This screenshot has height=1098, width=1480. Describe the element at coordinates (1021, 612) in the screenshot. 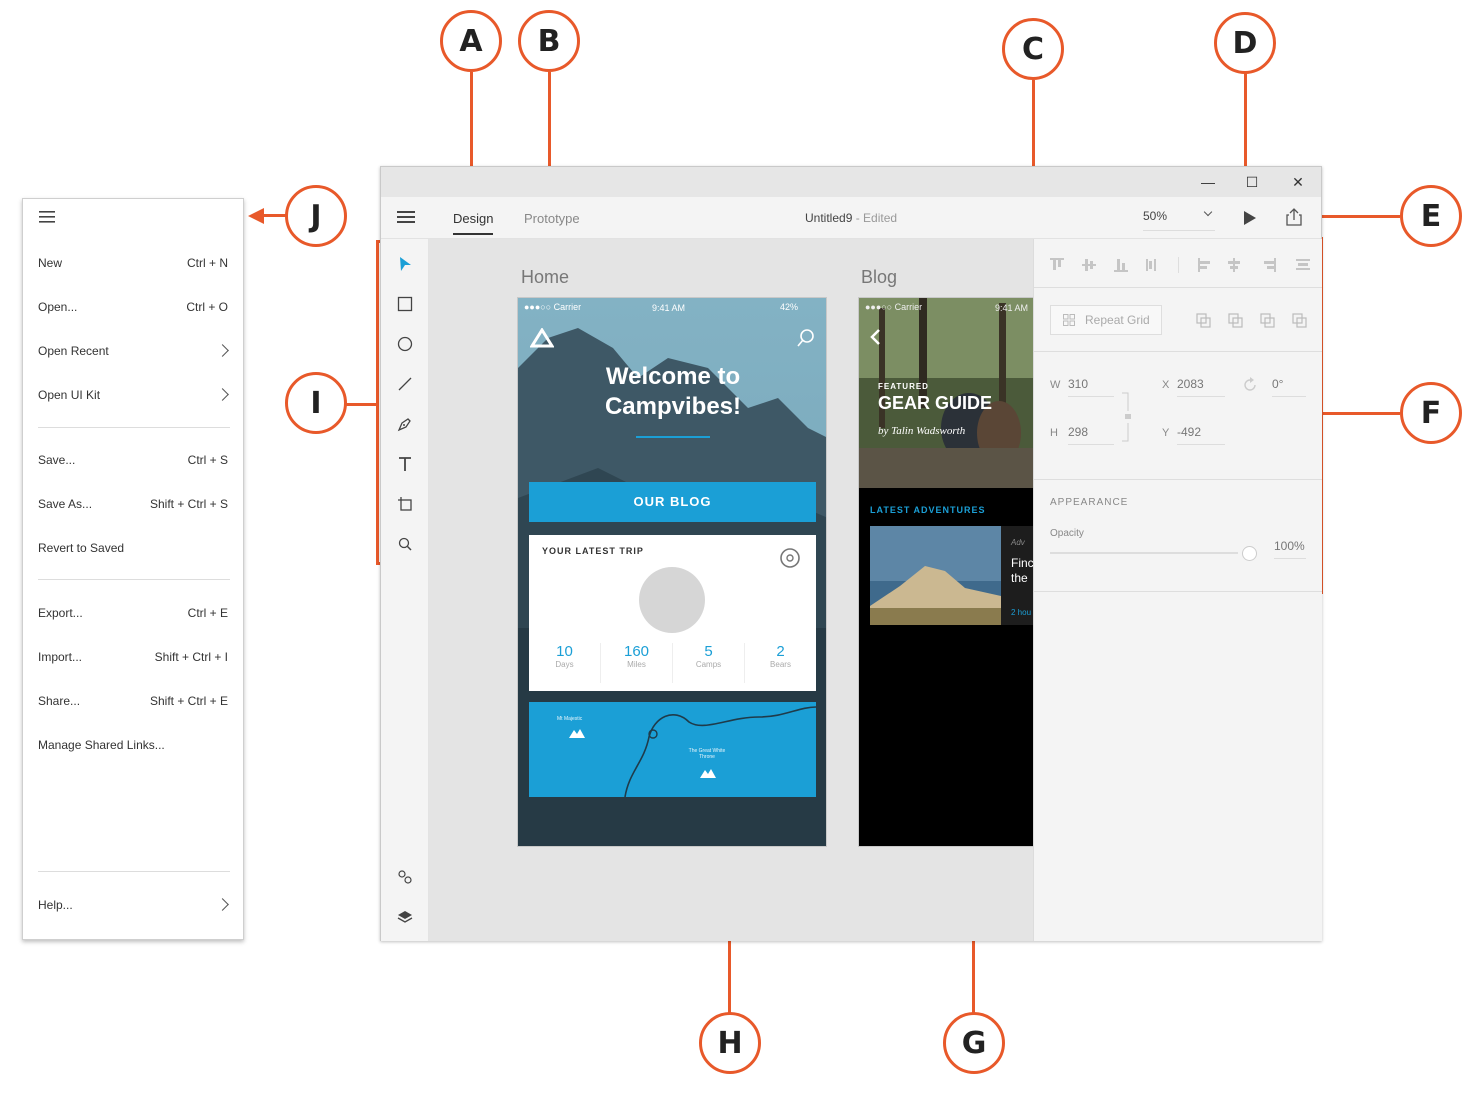

I see `card-time: 2 hou` at that location.